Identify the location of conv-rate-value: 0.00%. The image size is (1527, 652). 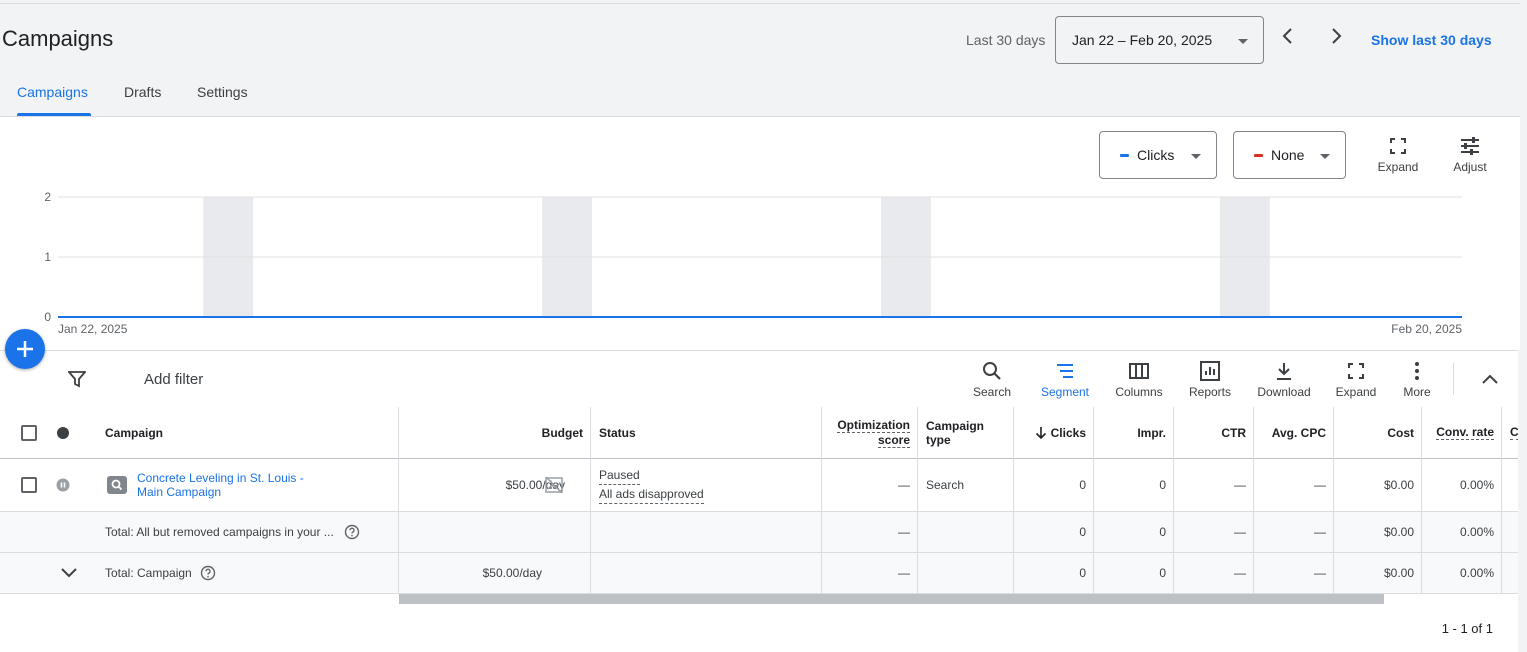
(1476, 485).